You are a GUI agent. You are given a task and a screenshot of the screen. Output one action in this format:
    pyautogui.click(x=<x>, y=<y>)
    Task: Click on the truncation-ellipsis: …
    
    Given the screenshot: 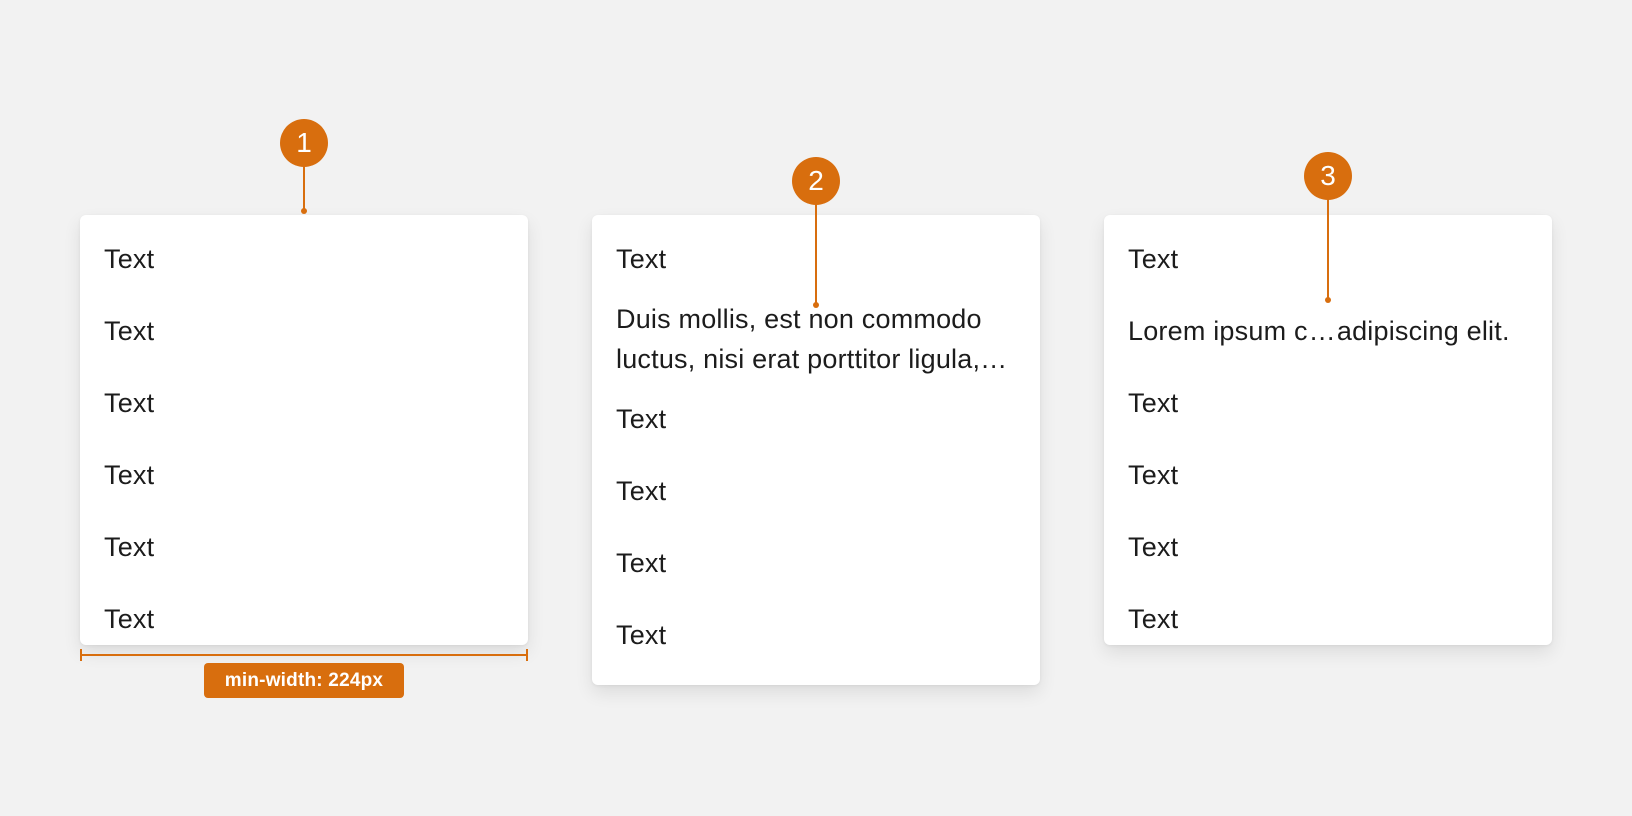 What is the action you would take?
    pyautogui.click(x=1322, y=330)
    